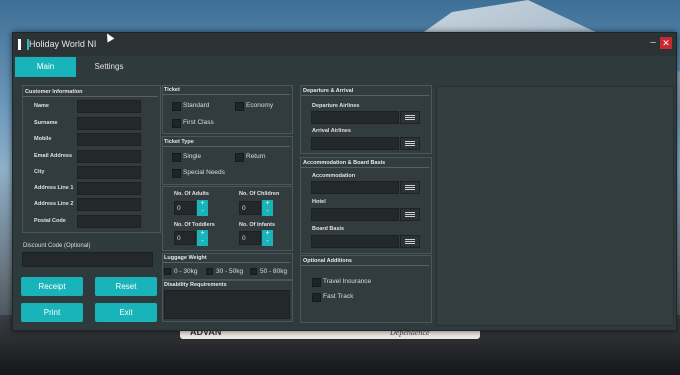  What do you see at coordinates (331, 131) in the screenshot?
I see `arrival-airlines-label: Arrival Airlines` at bounding box center [331, 131].